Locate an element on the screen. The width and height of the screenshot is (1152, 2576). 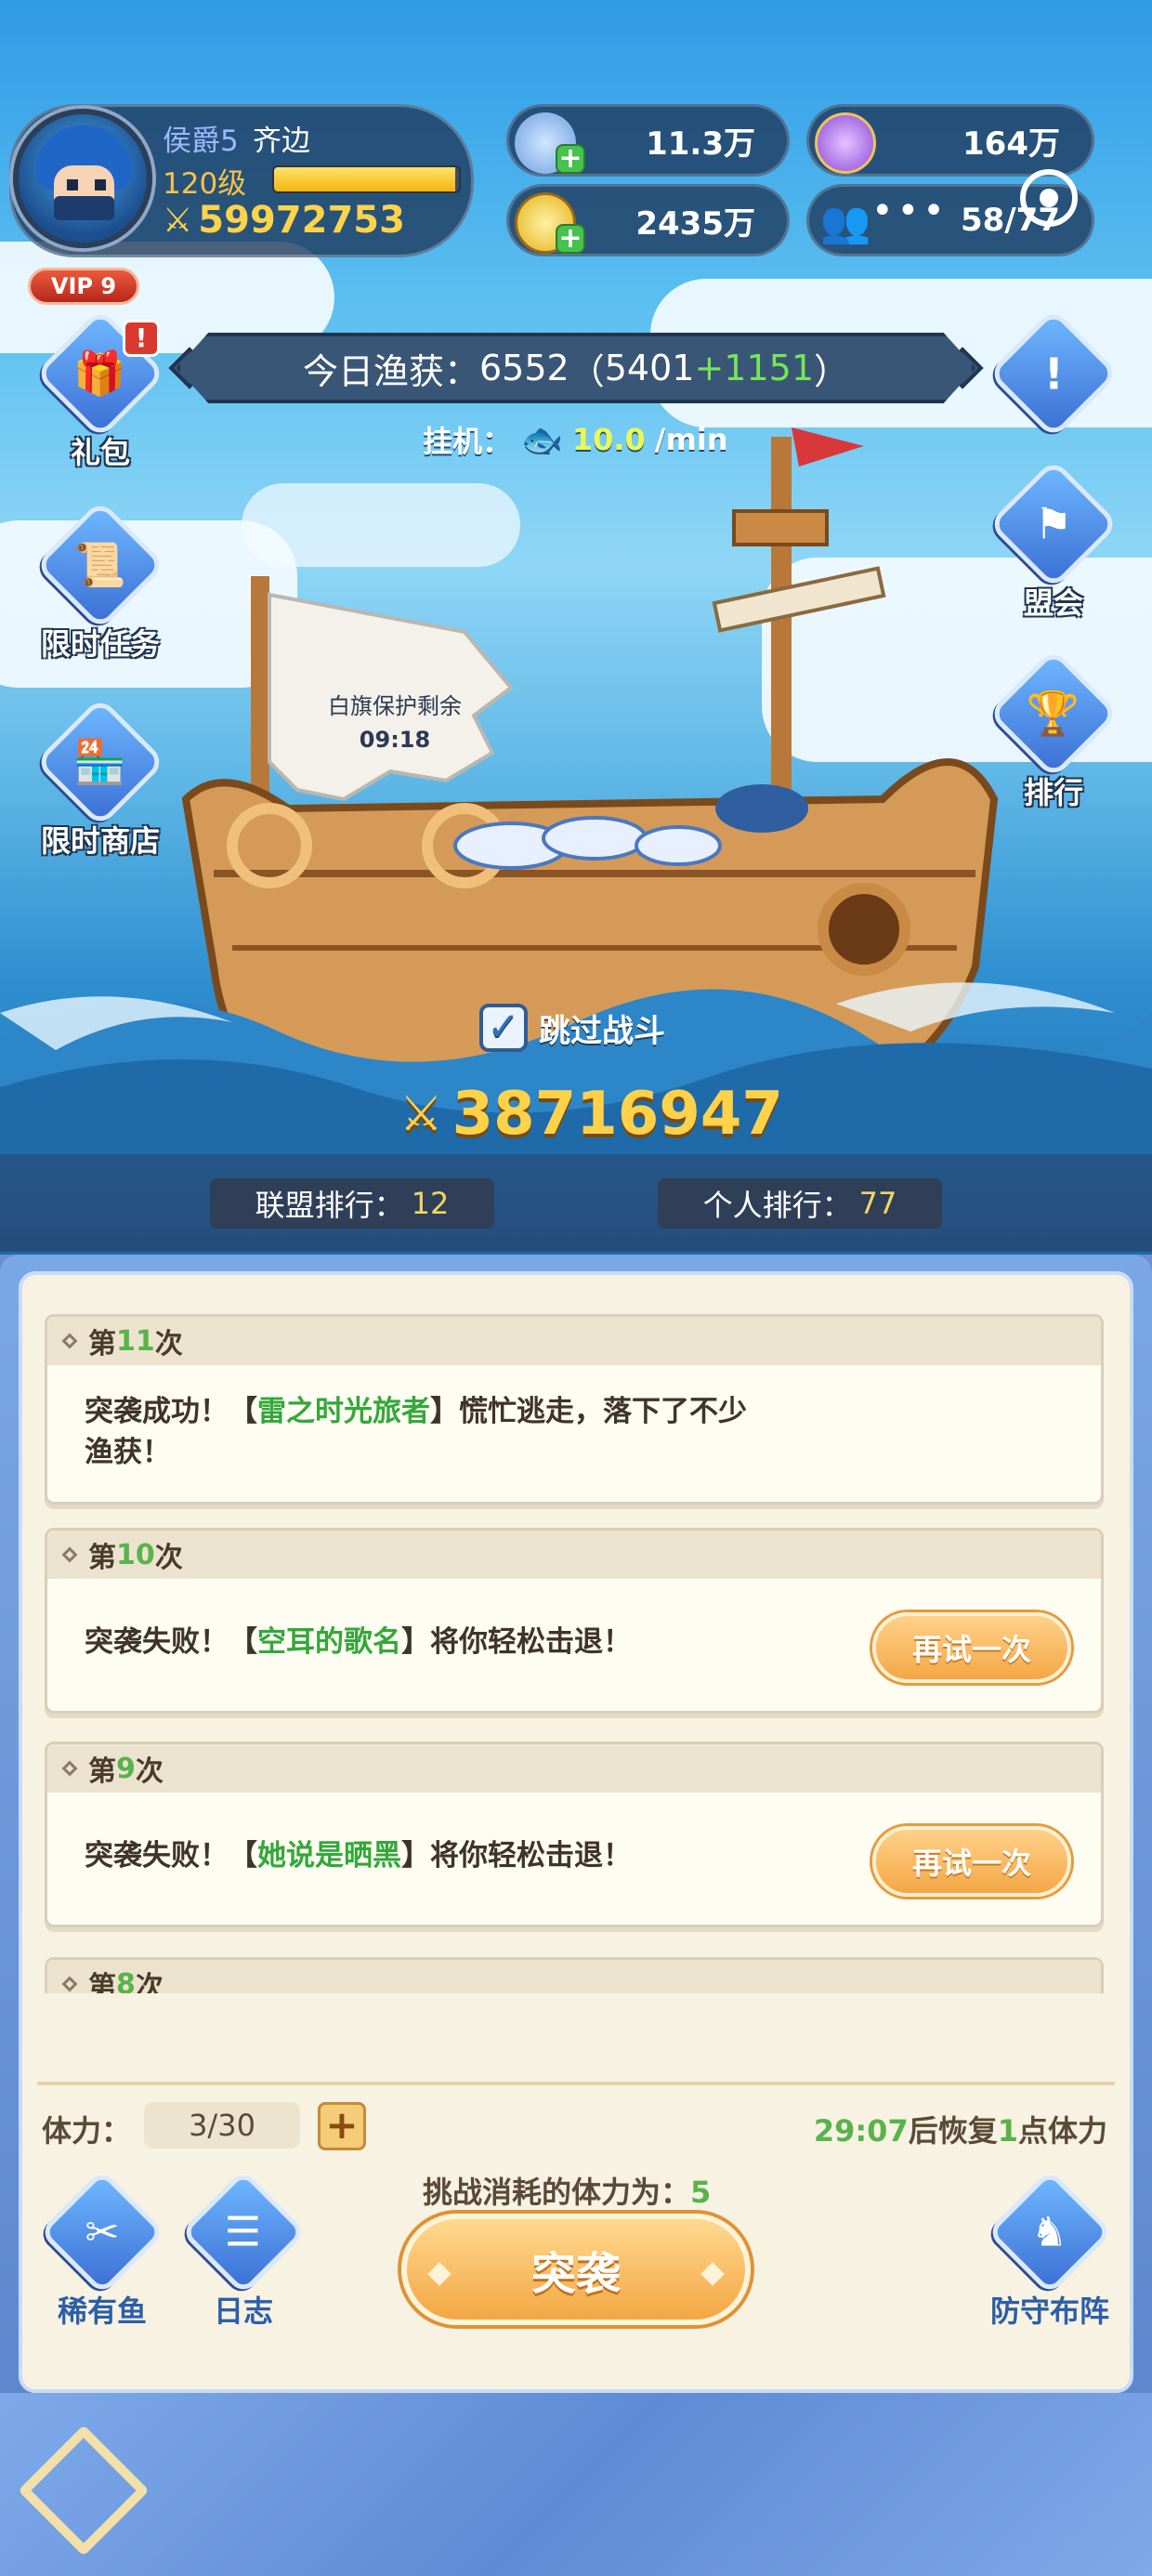
gem-resource: 164万 is located at coordinates (950, 140).